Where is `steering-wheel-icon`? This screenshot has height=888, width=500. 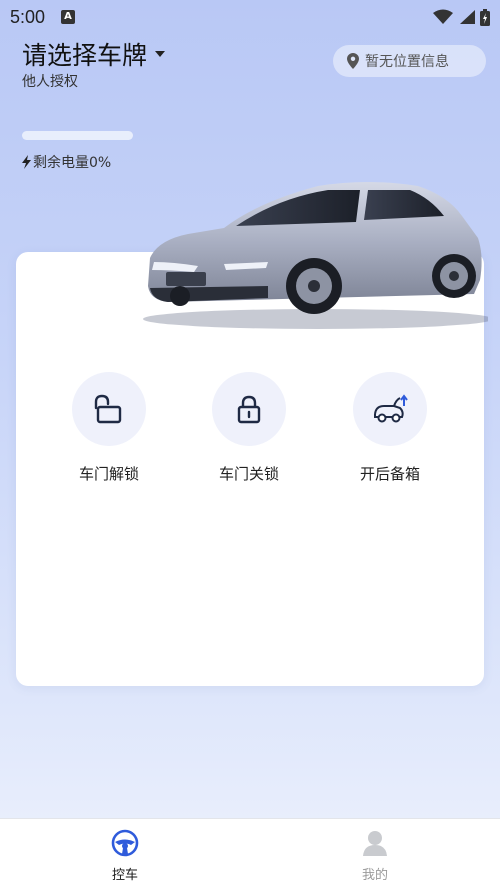
steering-wheel-icon is located at coordinates (125, 843).